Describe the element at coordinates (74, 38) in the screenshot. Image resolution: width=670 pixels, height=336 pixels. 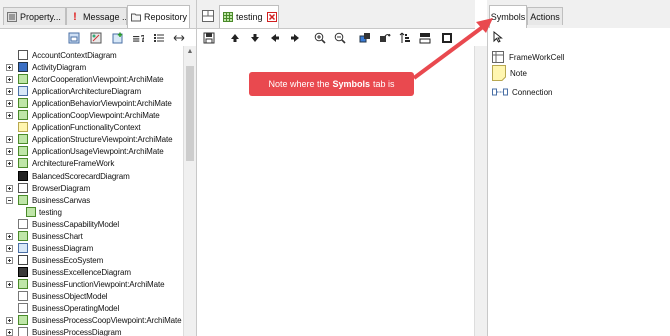
I see `new-diagram-icon` at that location.